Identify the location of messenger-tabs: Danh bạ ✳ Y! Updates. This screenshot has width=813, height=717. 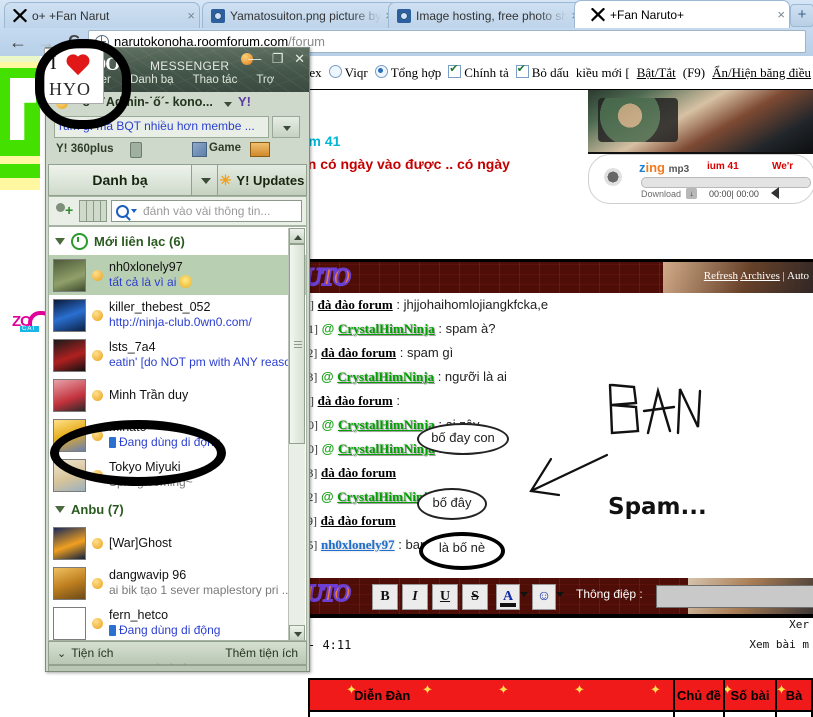
(177, 180).